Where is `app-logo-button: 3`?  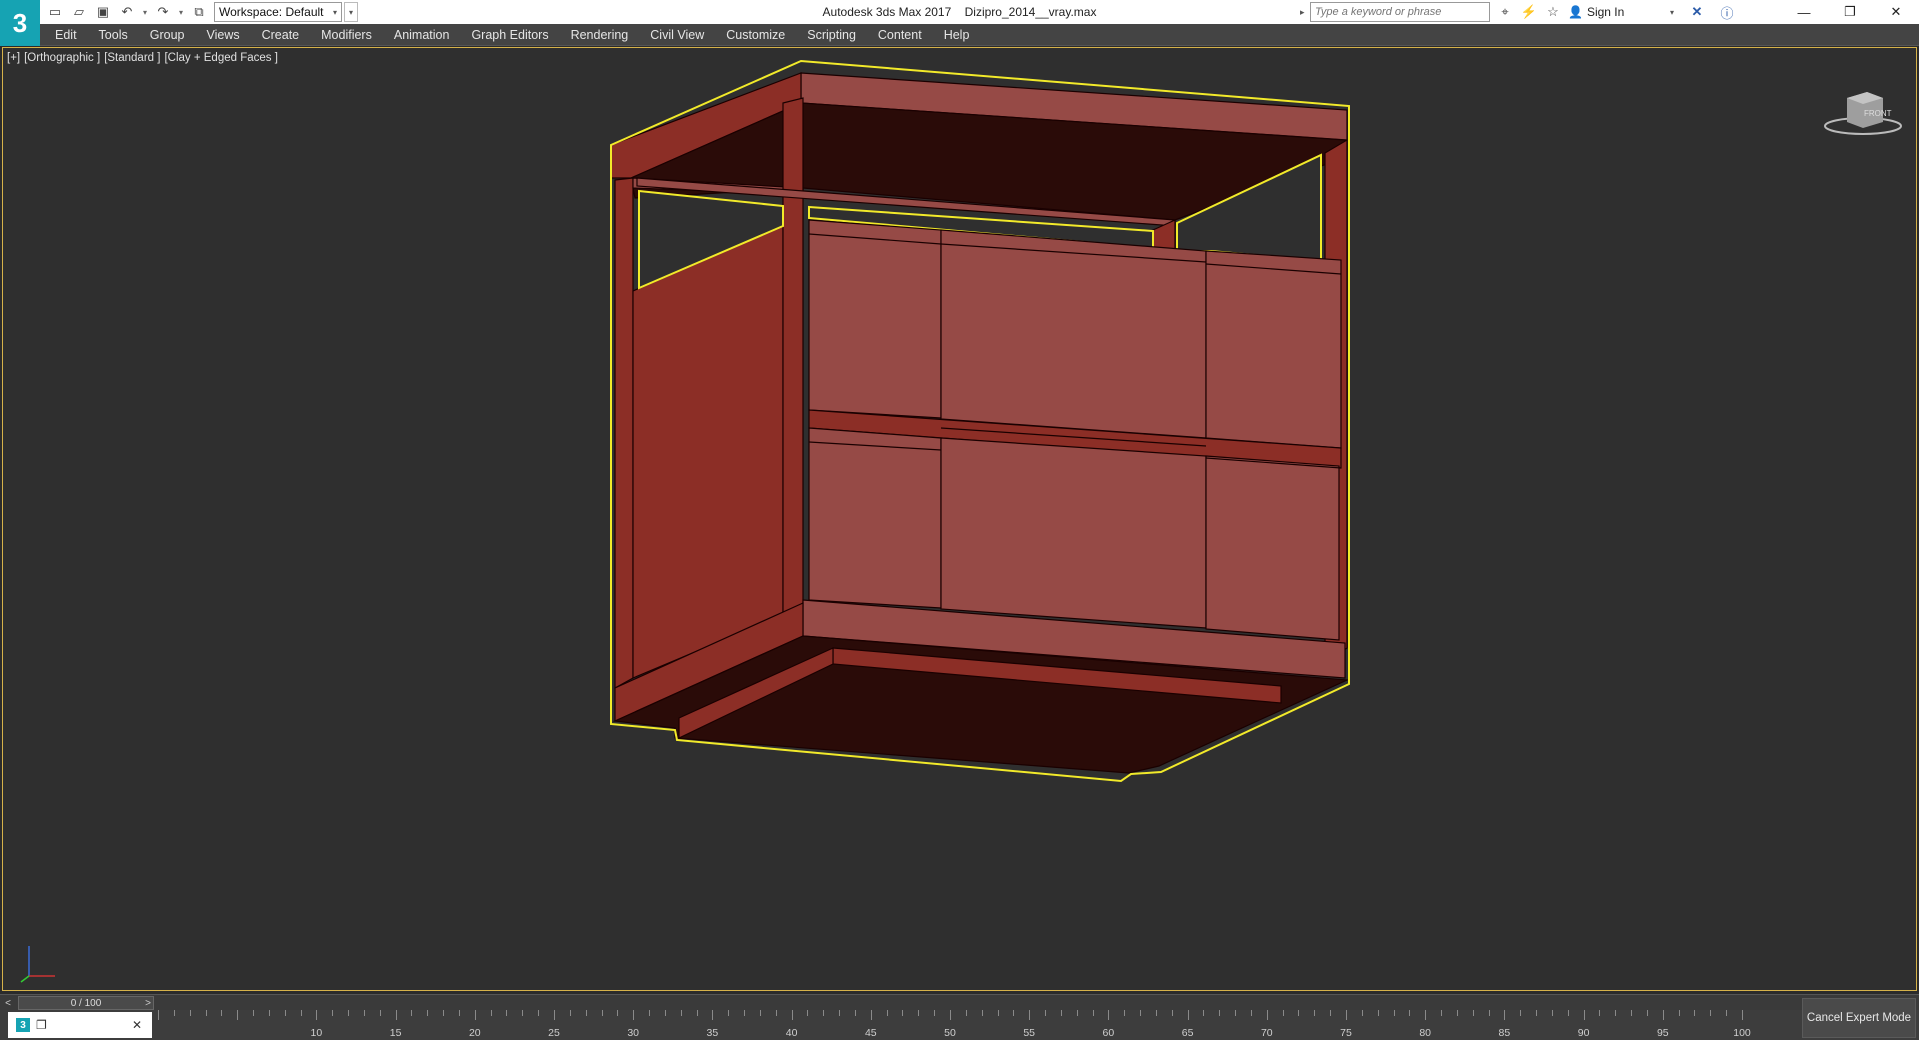
app-logo-button: 3 is located at coordinates (20, 23).